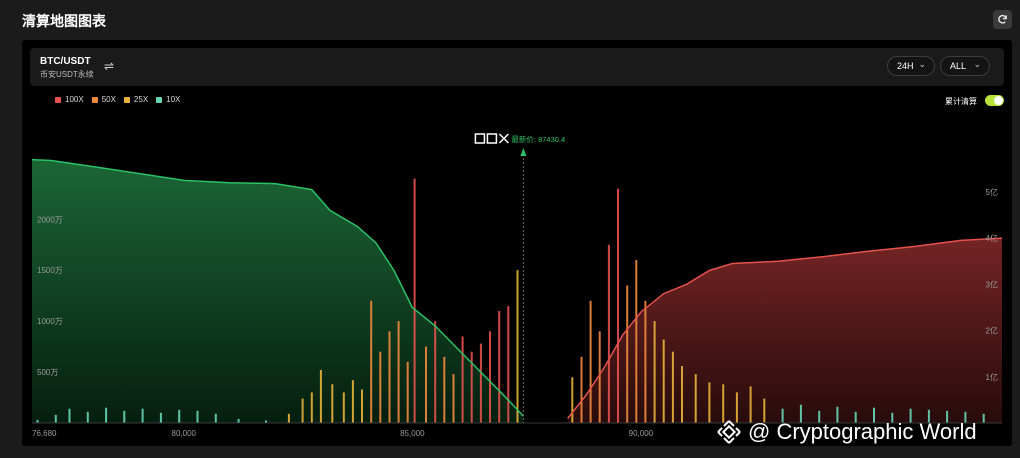  I want to click on price-marker-label: 最新价: 87430.4, so click(538, 139).